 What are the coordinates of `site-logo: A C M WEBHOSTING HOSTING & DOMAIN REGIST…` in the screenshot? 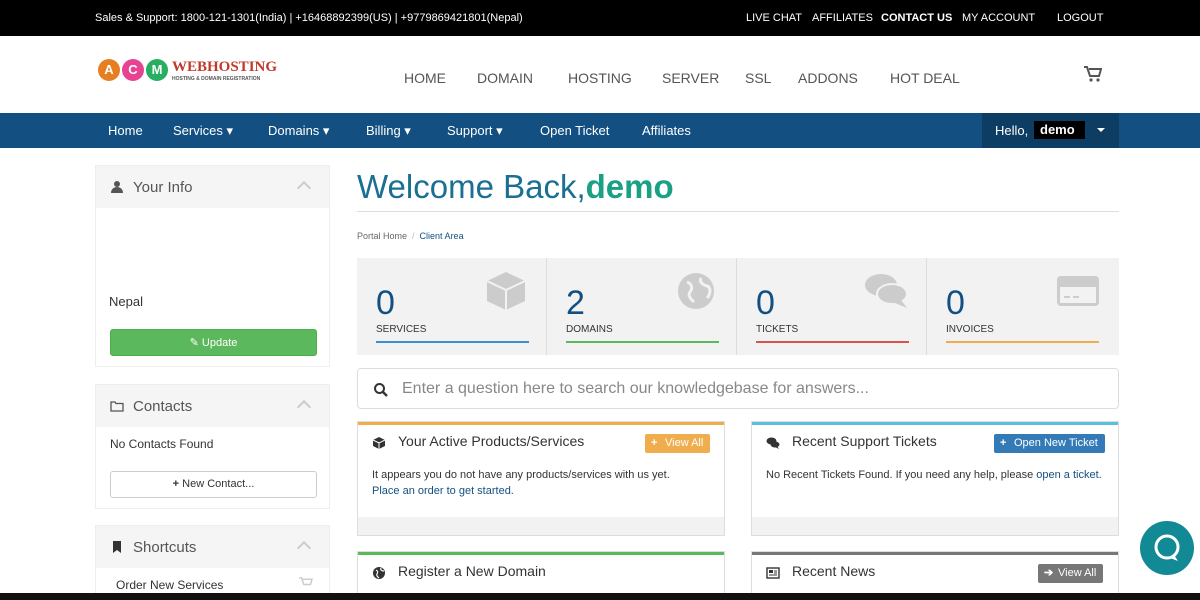 It's located at (198, 73).